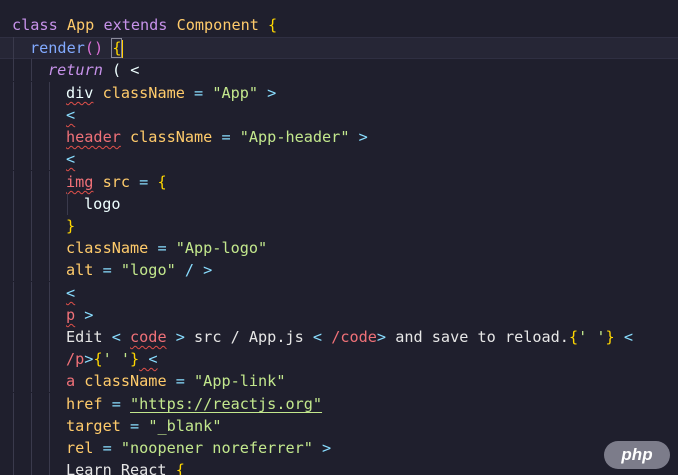 This screenshot has height=475, width=678. Describe the element at coordinates (339, 270) in the screenshot. I see `code-line-12: alt = "logo" / >` at that location.